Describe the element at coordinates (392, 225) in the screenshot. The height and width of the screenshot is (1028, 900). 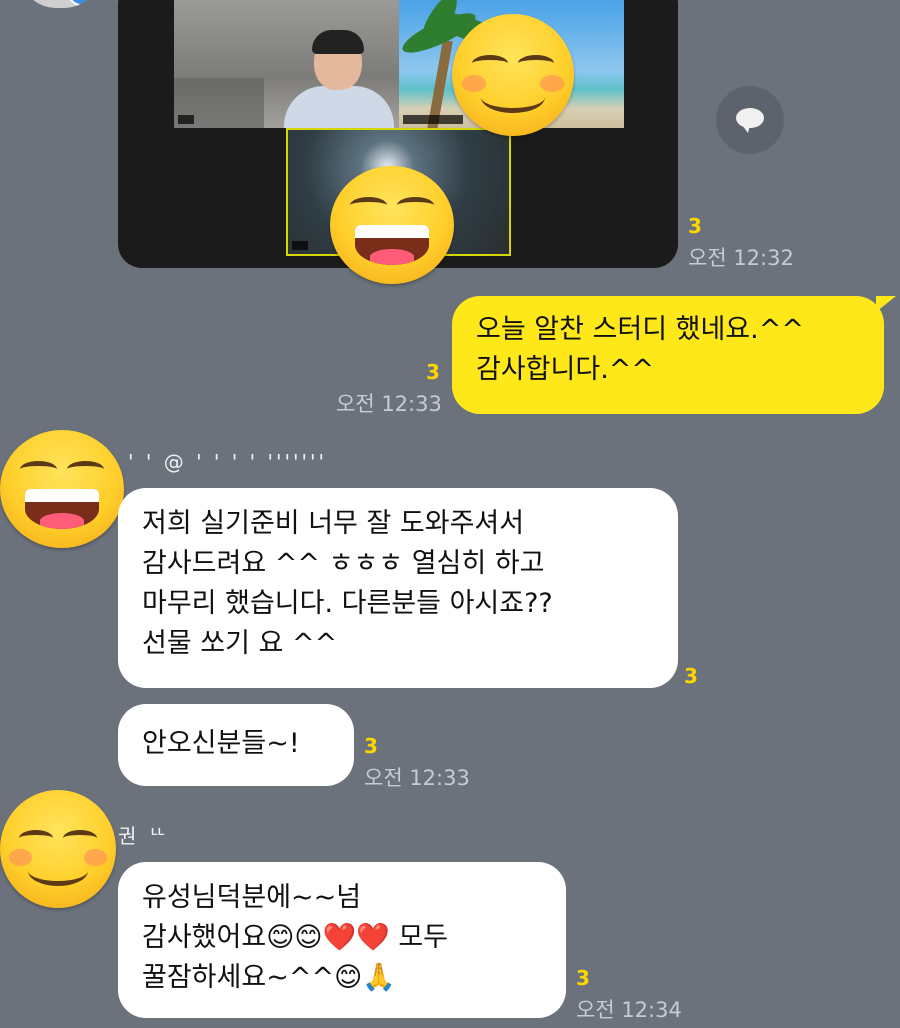
I see `grinning-face-emoji` at that location.